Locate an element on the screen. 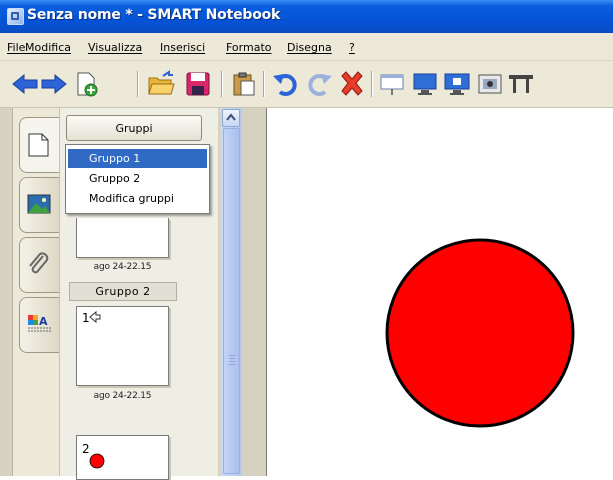  sorter-scrollbar is located at coordinates (231, 292).